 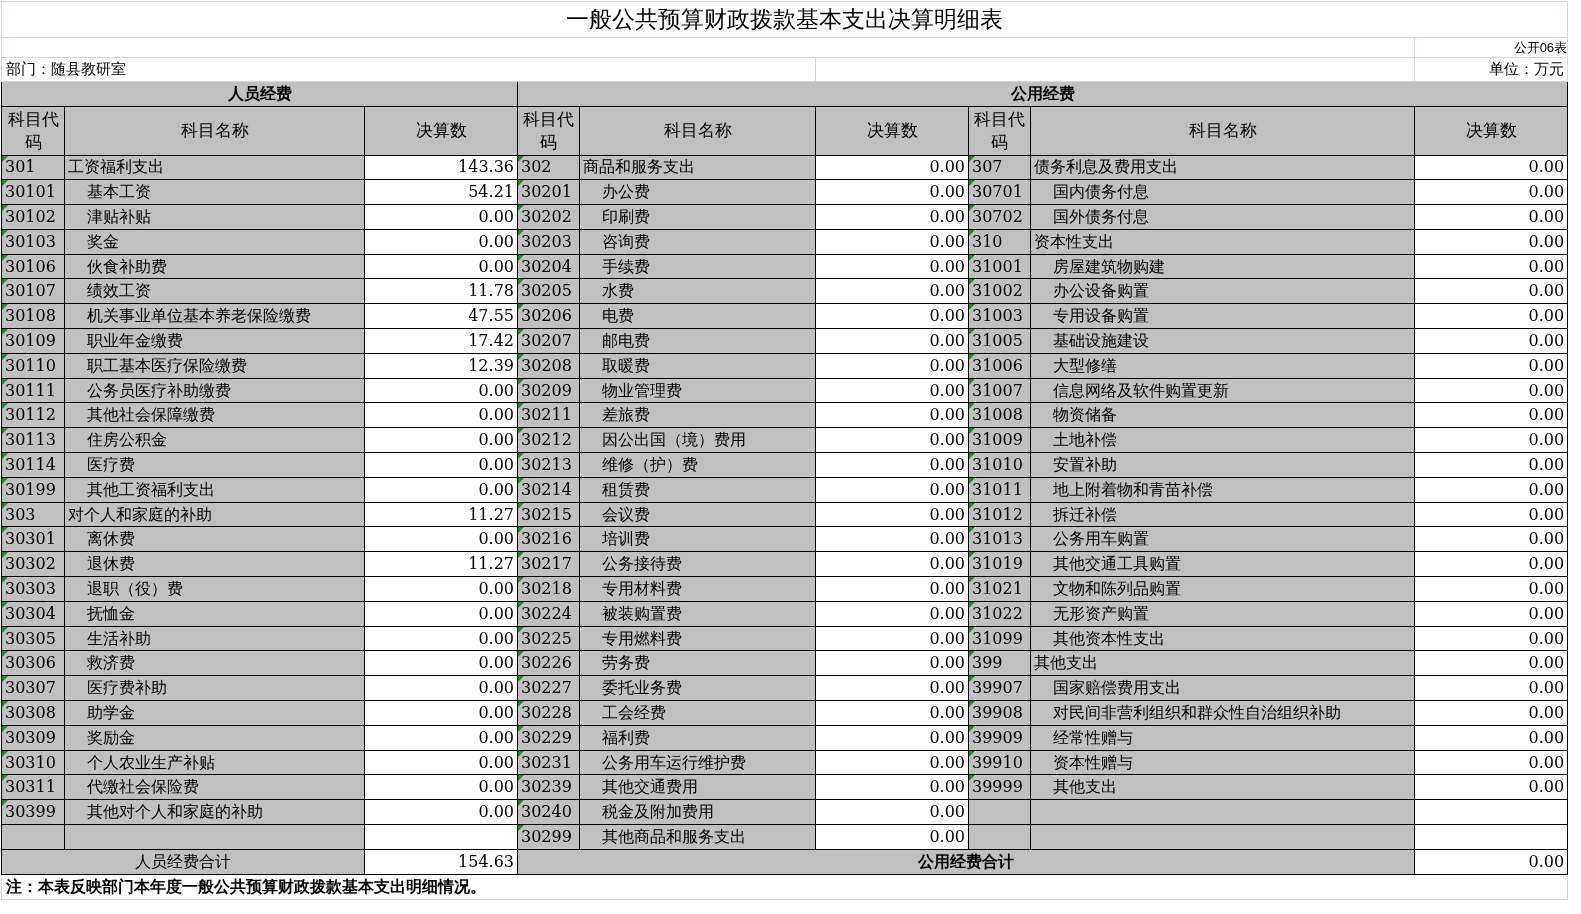 I want to click on name-cell: 取暖费, so click(x=697, y=366).